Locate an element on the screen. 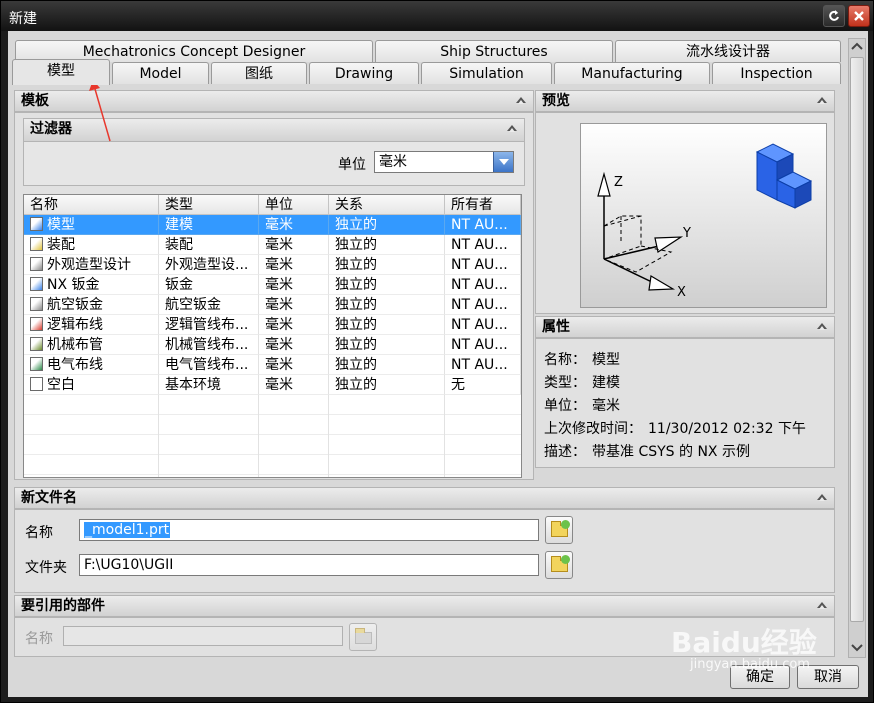 This screenshot has width=874, height=703. property-row: 类型： 建模 is located at coordinates (582, 382).